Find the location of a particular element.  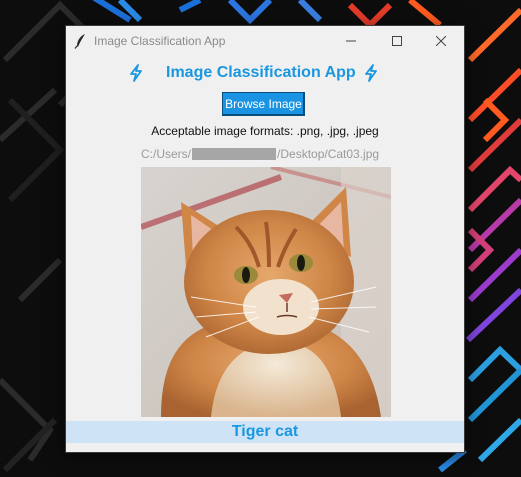

app-title: Image Classification App is located at coordinates (261, 72).